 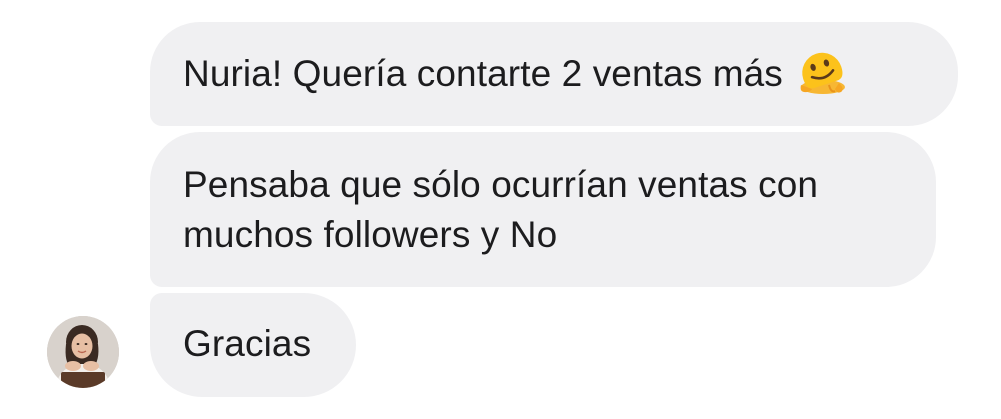 I want to click on message-text-line: Pensaba que sólo ocurrían ventas con, so click(x=501, y=184).